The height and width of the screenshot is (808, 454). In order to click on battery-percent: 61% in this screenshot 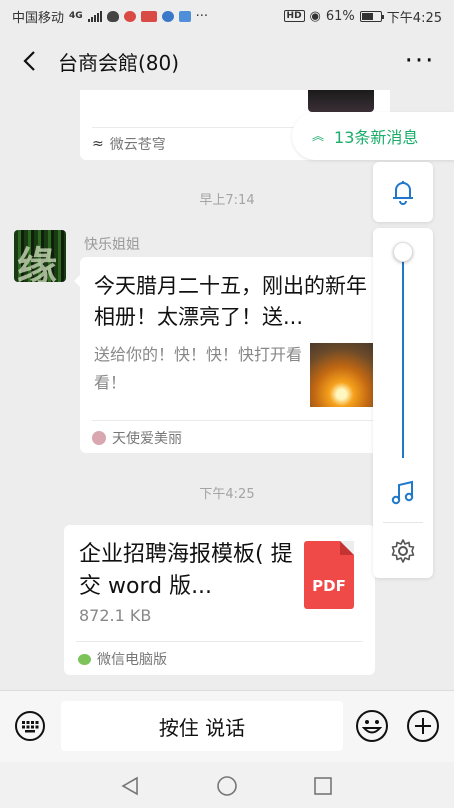, I will do `click(340, 16)`.